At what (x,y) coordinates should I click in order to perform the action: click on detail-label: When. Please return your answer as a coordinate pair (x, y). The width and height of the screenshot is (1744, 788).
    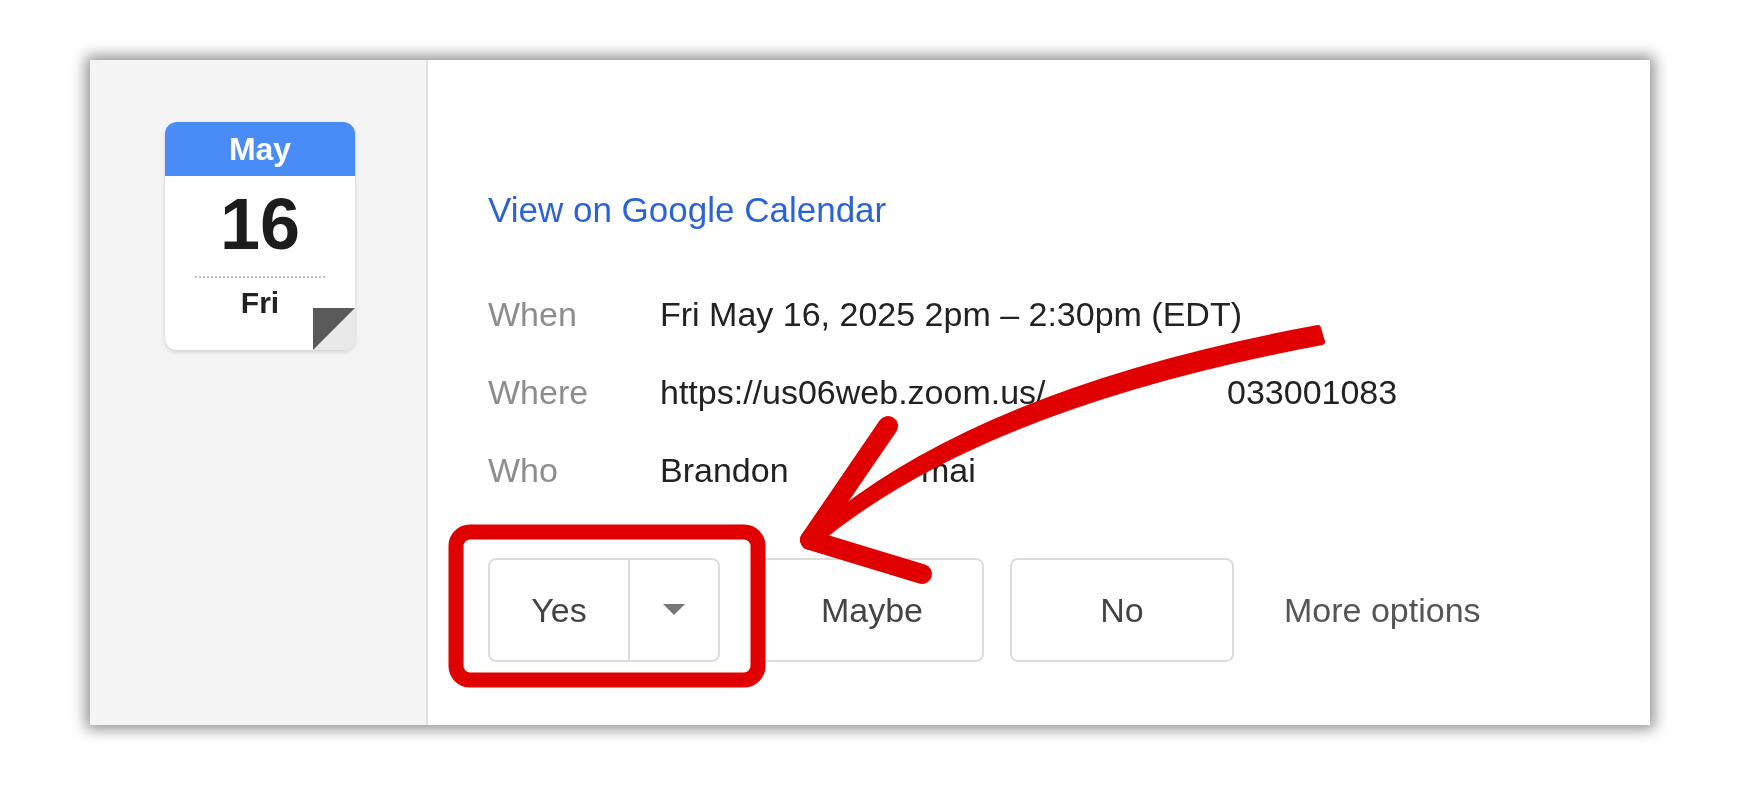
    Looking at the image, I should click on (533, 314).